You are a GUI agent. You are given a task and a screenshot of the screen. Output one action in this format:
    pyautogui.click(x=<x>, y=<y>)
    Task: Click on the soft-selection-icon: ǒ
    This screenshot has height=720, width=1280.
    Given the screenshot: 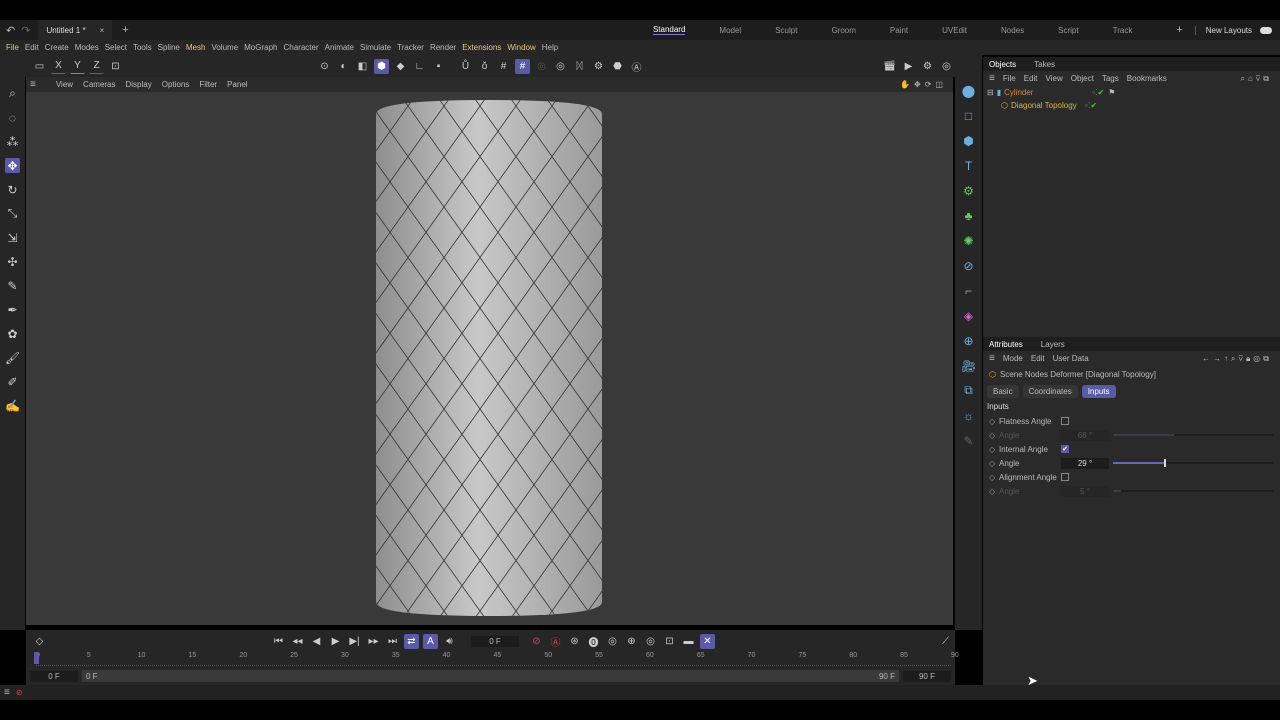 What is the action you would take?
    pyautogui.click(x=484, y=66)
    